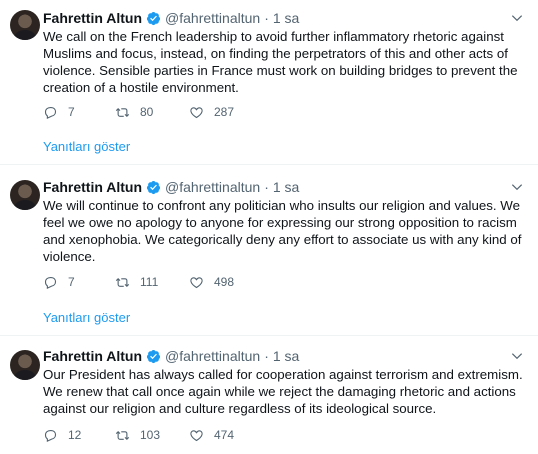 The image size is (538, 454). I want to click on like-button: 474, so click(211, 435).